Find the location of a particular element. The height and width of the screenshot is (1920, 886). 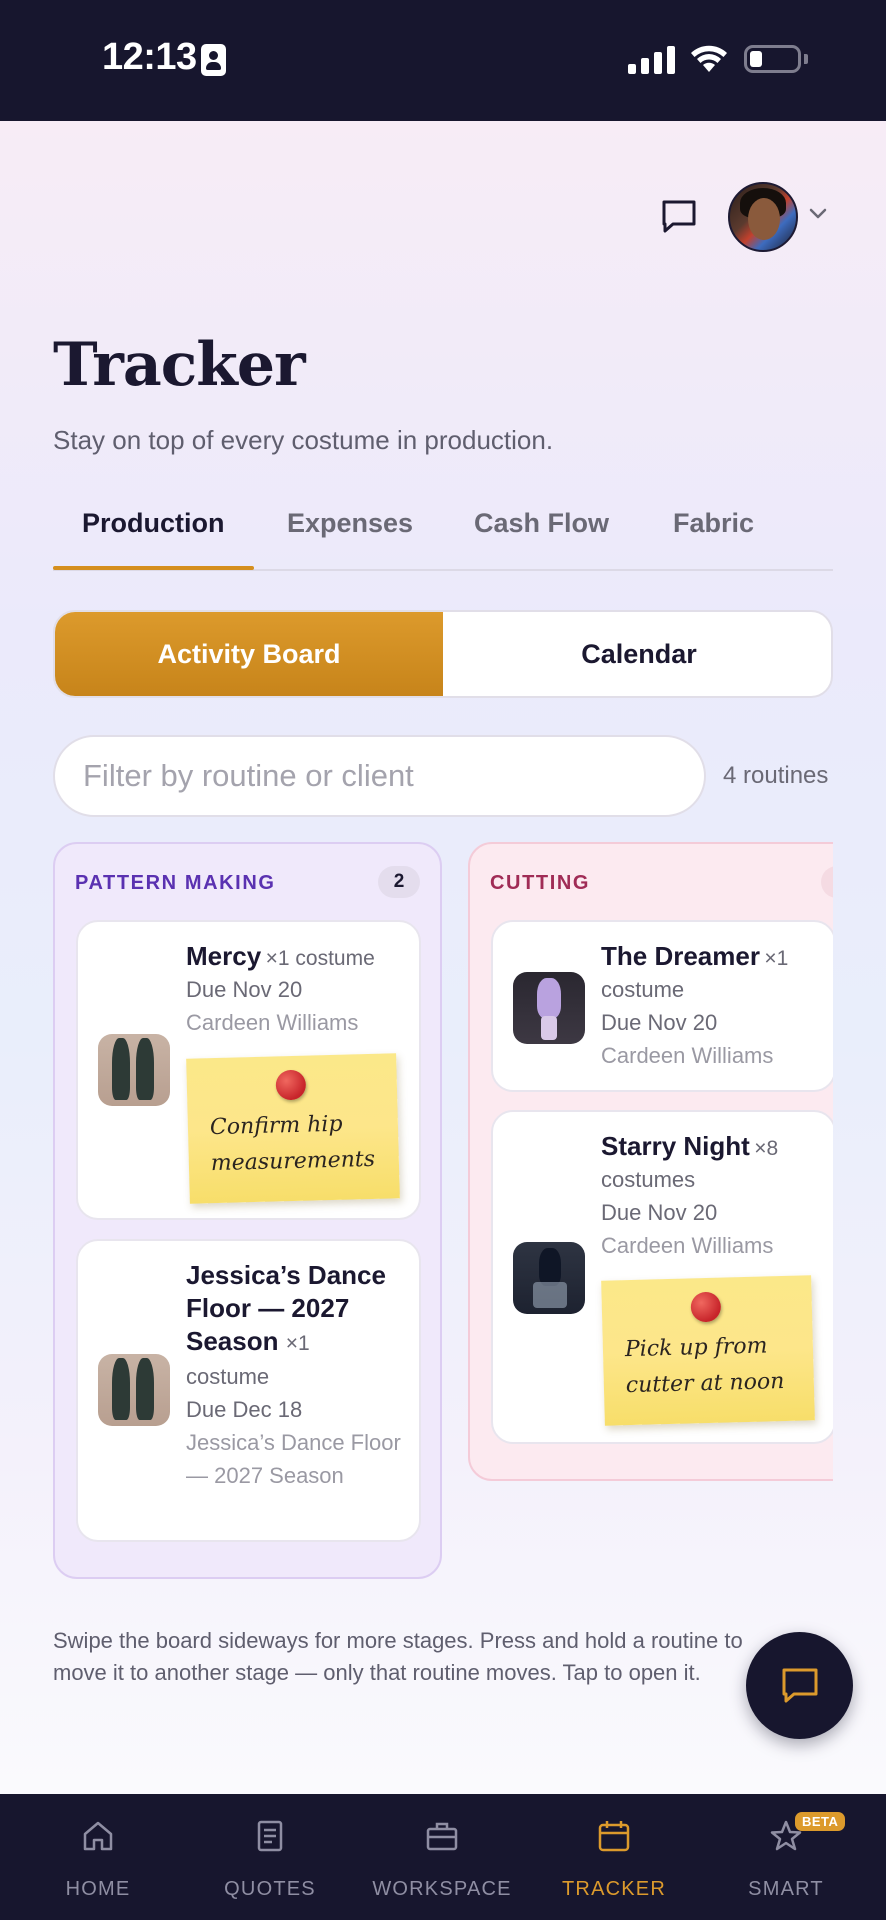

page-title: Tracker is located at coordinates (179, 365).